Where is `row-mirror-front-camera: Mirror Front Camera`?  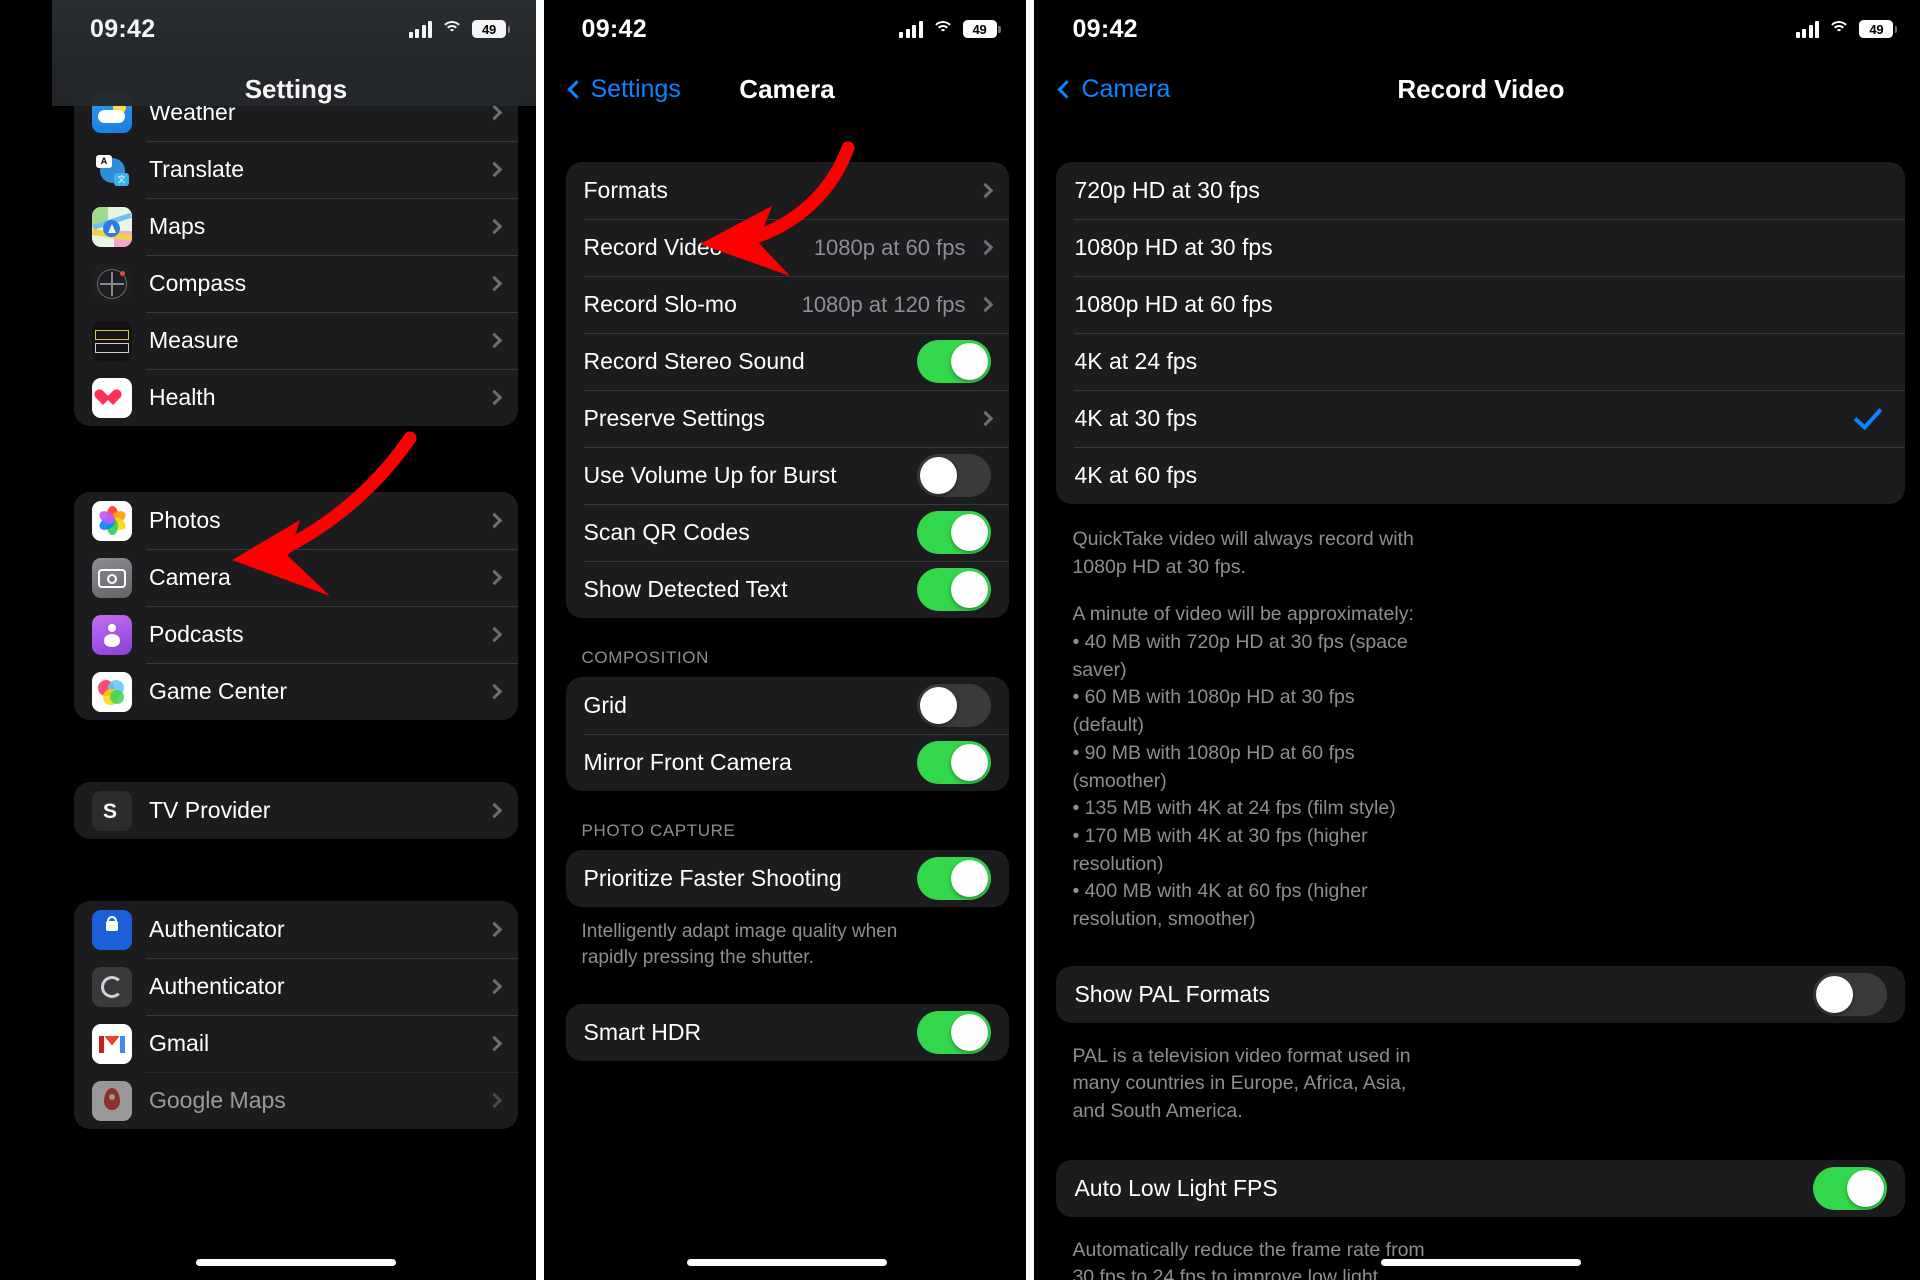
row-mirror-front-camera: Mirror Front Camera is located at coordinates (787, 762).